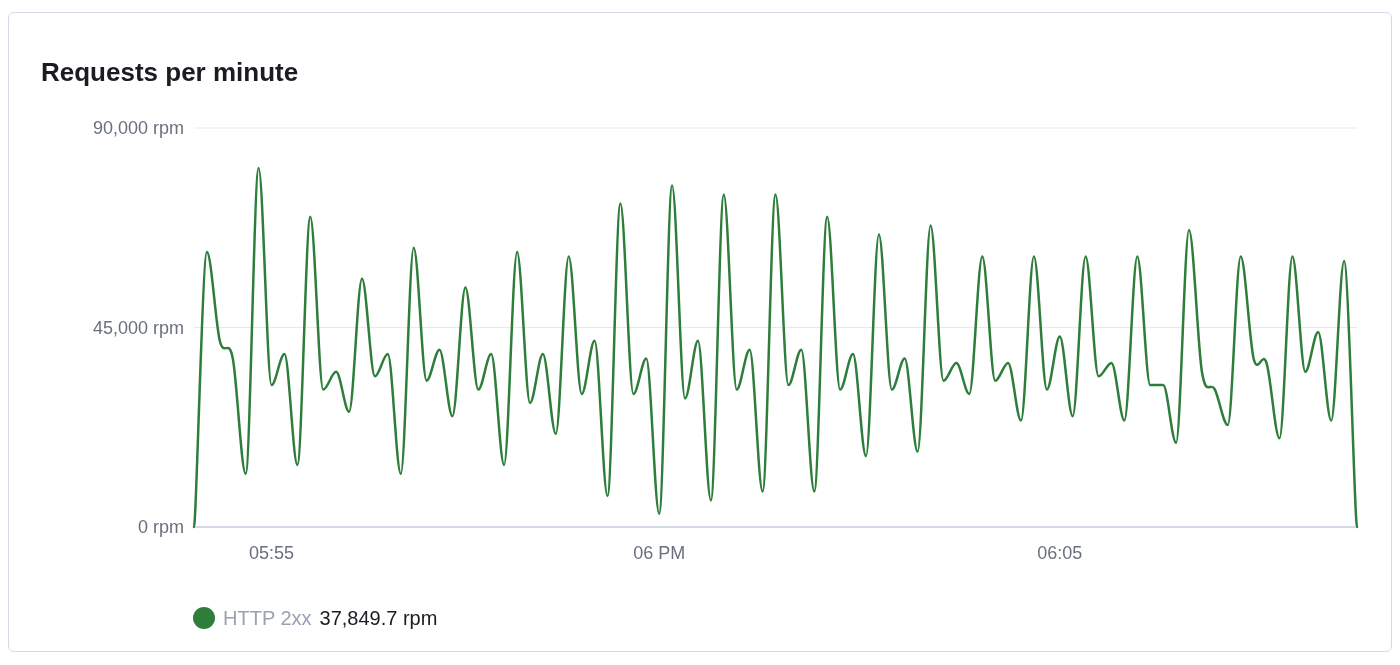  Describe the element at coordinates (1060, 553) in the screenshot. I see `x-axis-label: 06:05` at that location.